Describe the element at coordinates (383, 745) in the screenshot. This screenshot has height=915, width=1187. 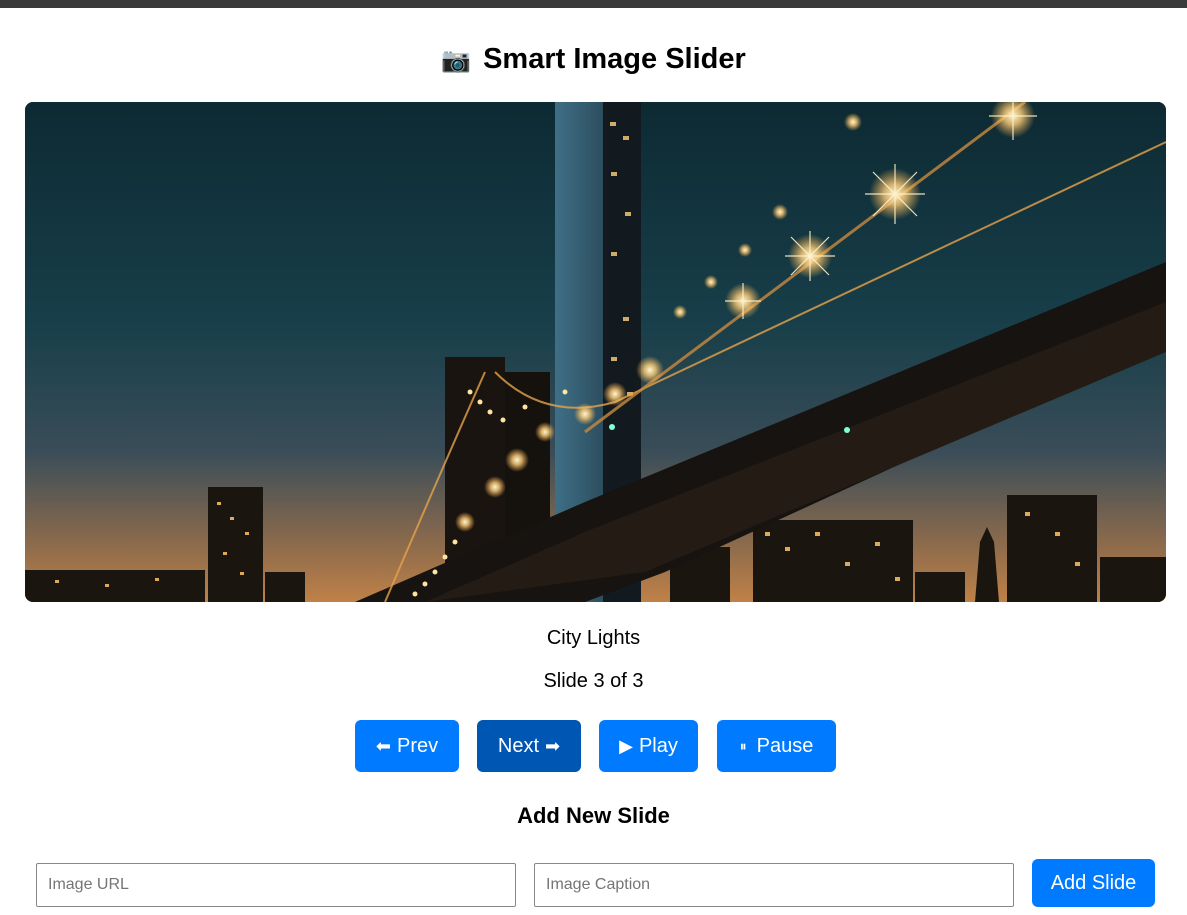
I see `arrow-left-icon: ⬅` at that location.